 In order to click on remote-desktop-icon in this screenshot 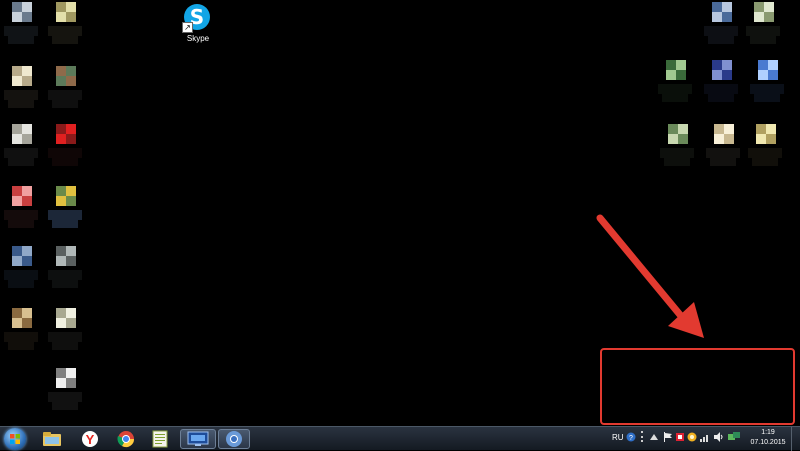, I will do `click(198, 439)`.